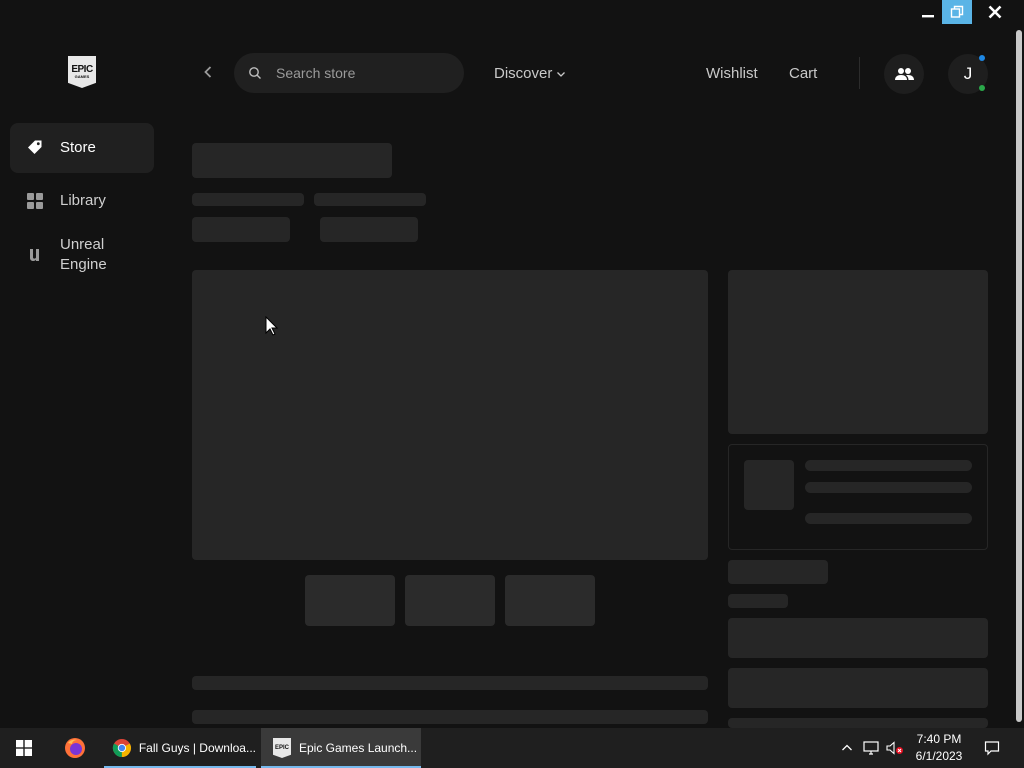 This screenshot has width=1024, height=768. I want to click on logo-text-games: GAMES, so click(82, 76).